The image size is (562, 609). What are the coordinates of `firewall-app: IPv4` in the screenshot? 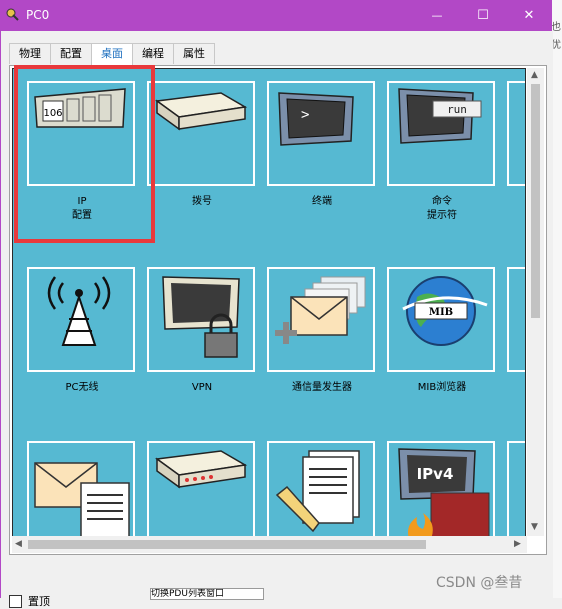 It's located at (441, 489).